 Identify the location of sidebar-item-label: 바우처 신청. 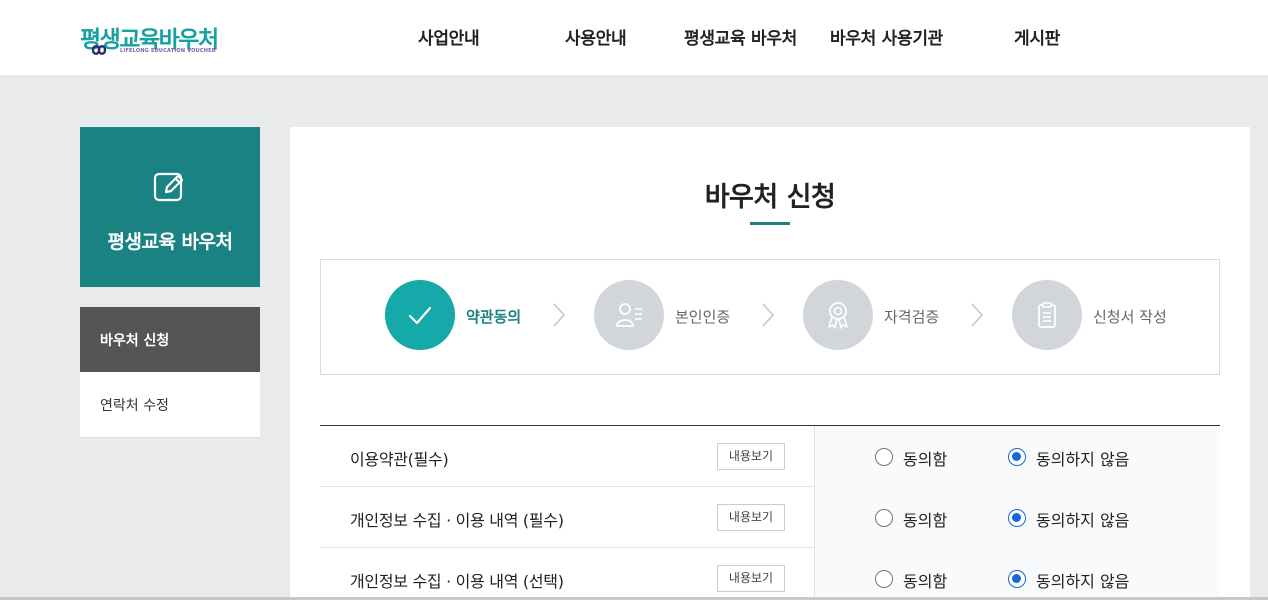
(135, 340).